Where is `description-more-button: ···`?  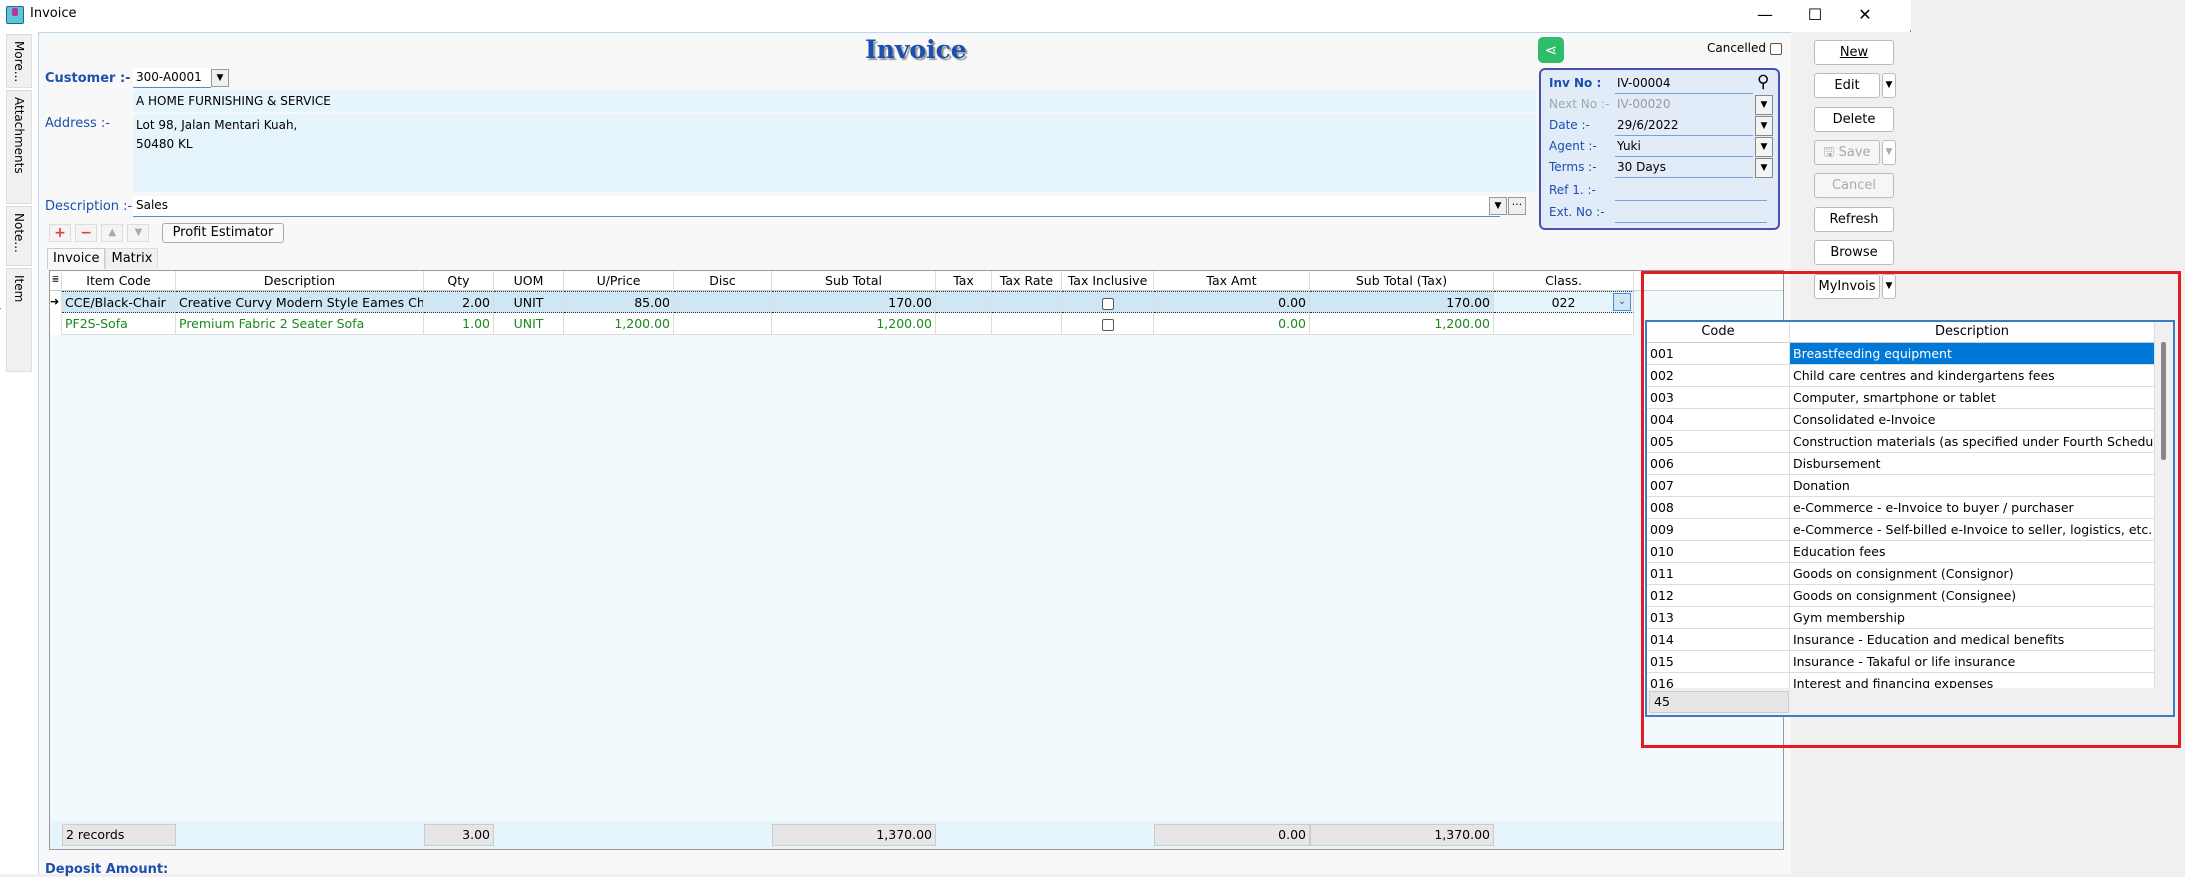
description-more-button: ··· is located at coordinates (1517, 206).